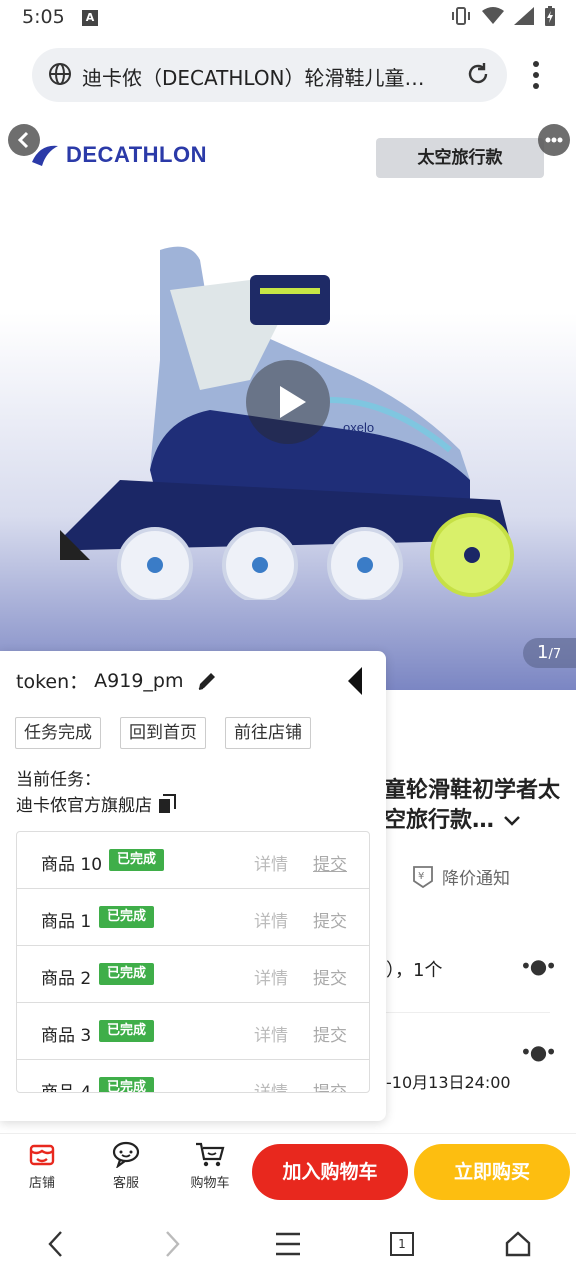 This screenshot has height=1280, width=576. Describe the element at coordinates (139, 680) in the screenshot. I see `token-value: A919_pm` at that location.